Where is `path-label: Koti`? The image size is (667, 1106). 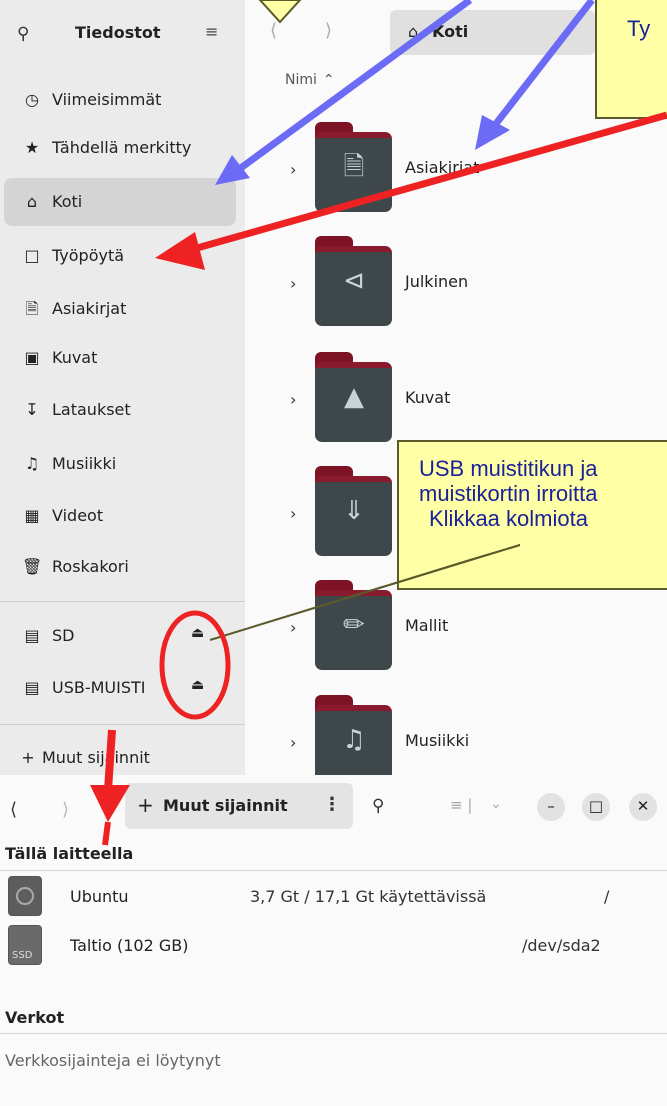 path-label: Koti is located at coordinates (450, 31).